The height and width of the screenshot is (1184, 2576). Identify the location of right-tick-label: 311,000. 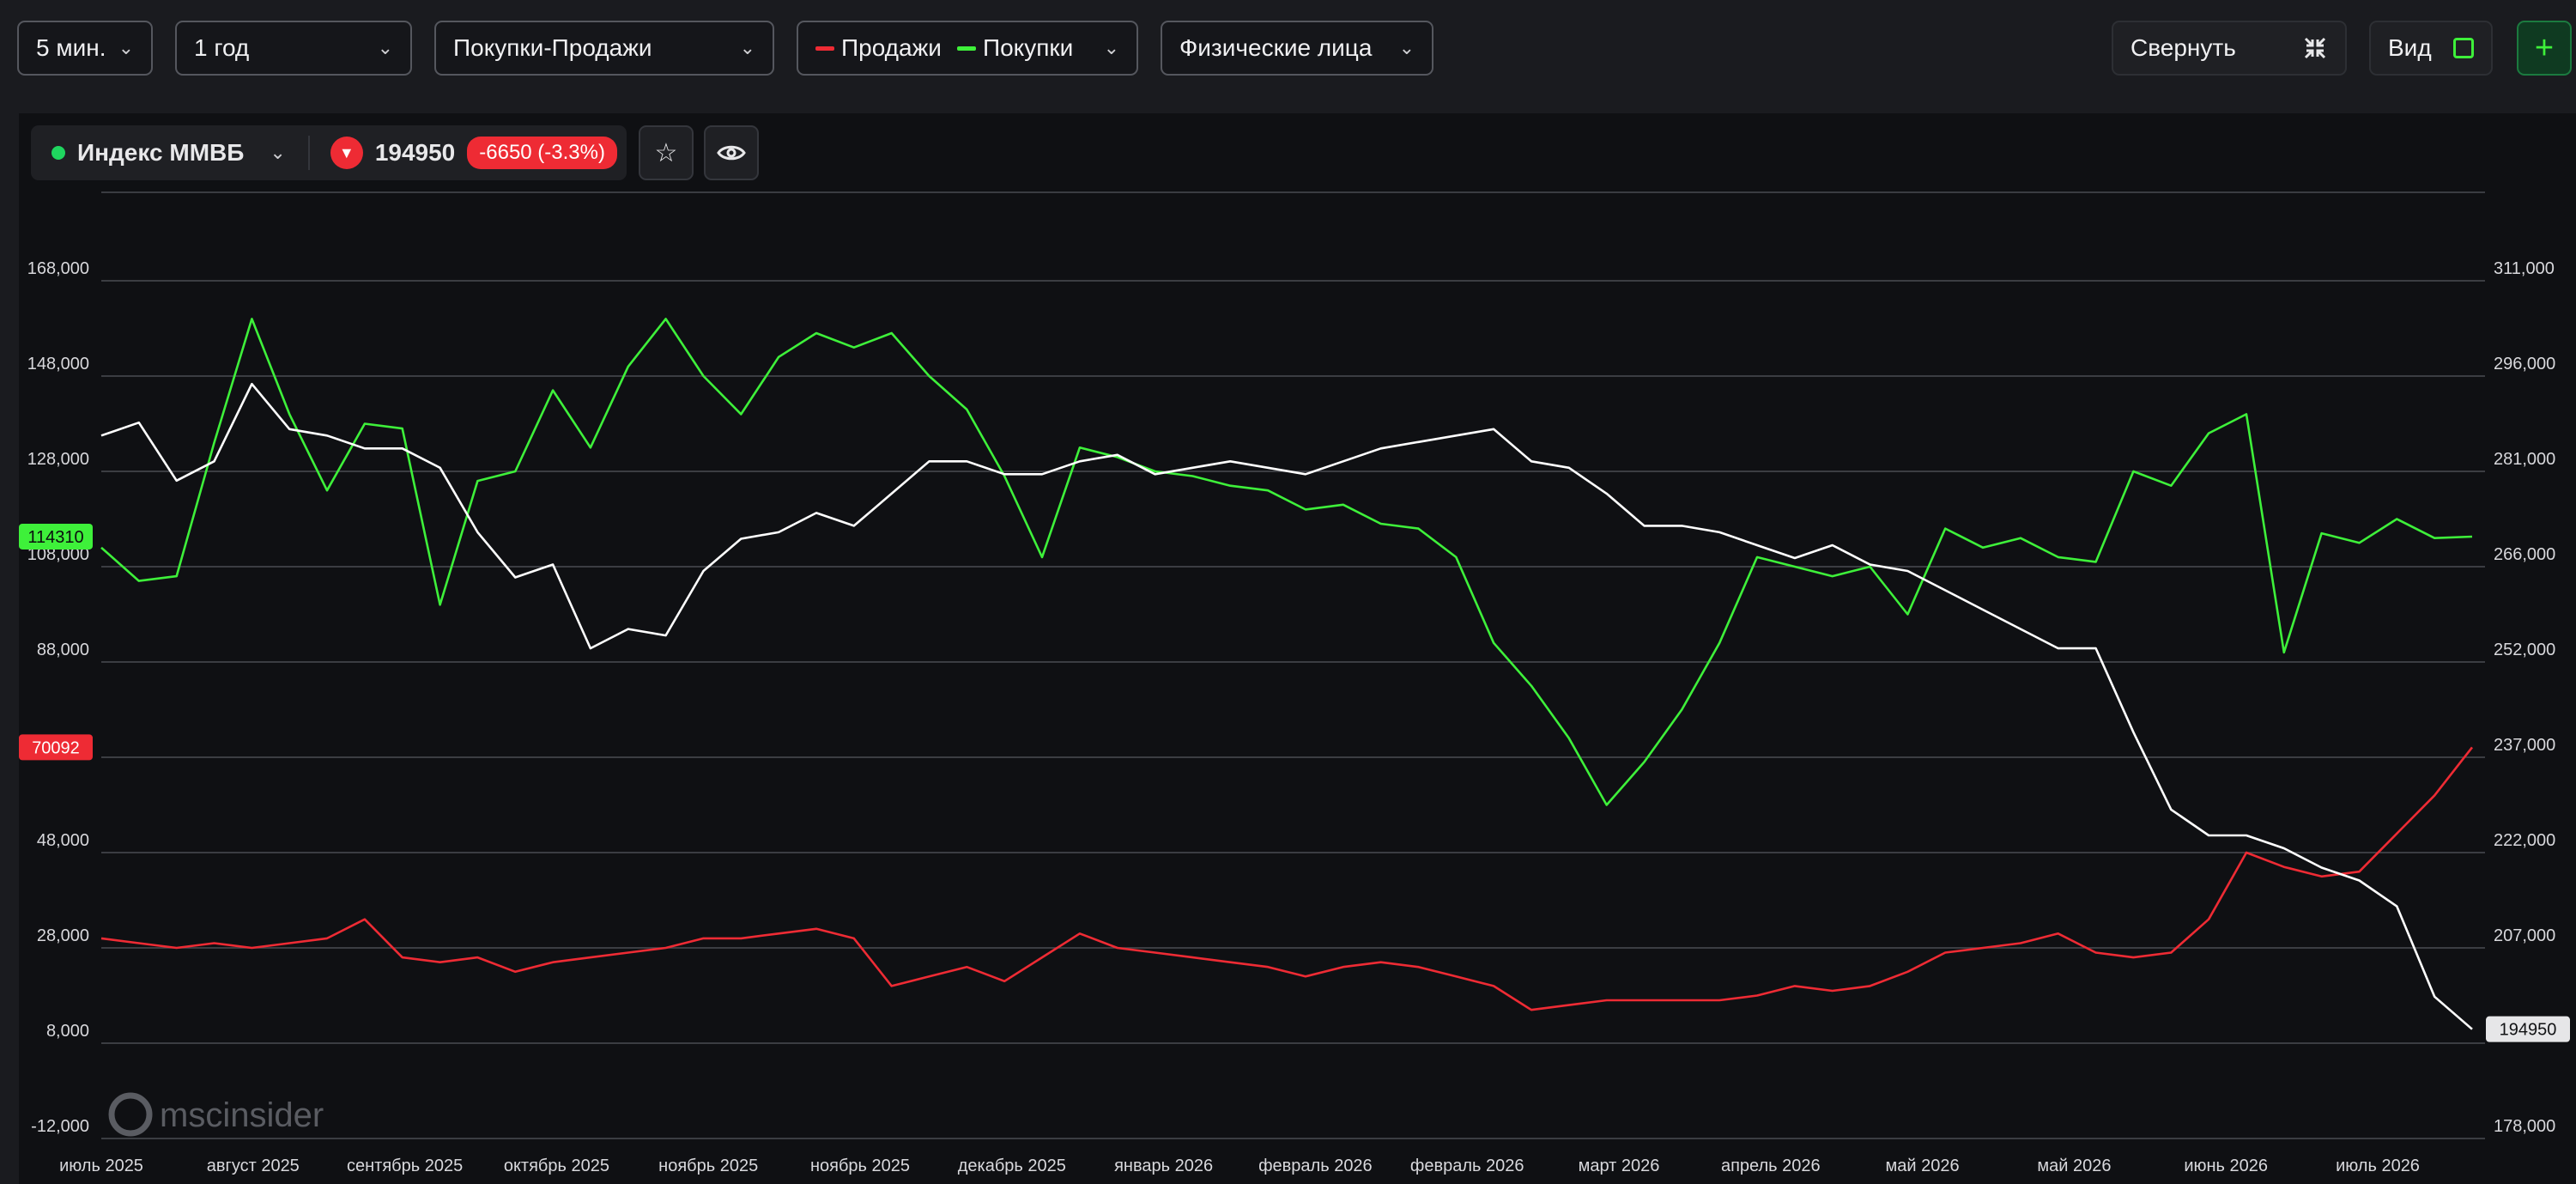
(2524, 268).